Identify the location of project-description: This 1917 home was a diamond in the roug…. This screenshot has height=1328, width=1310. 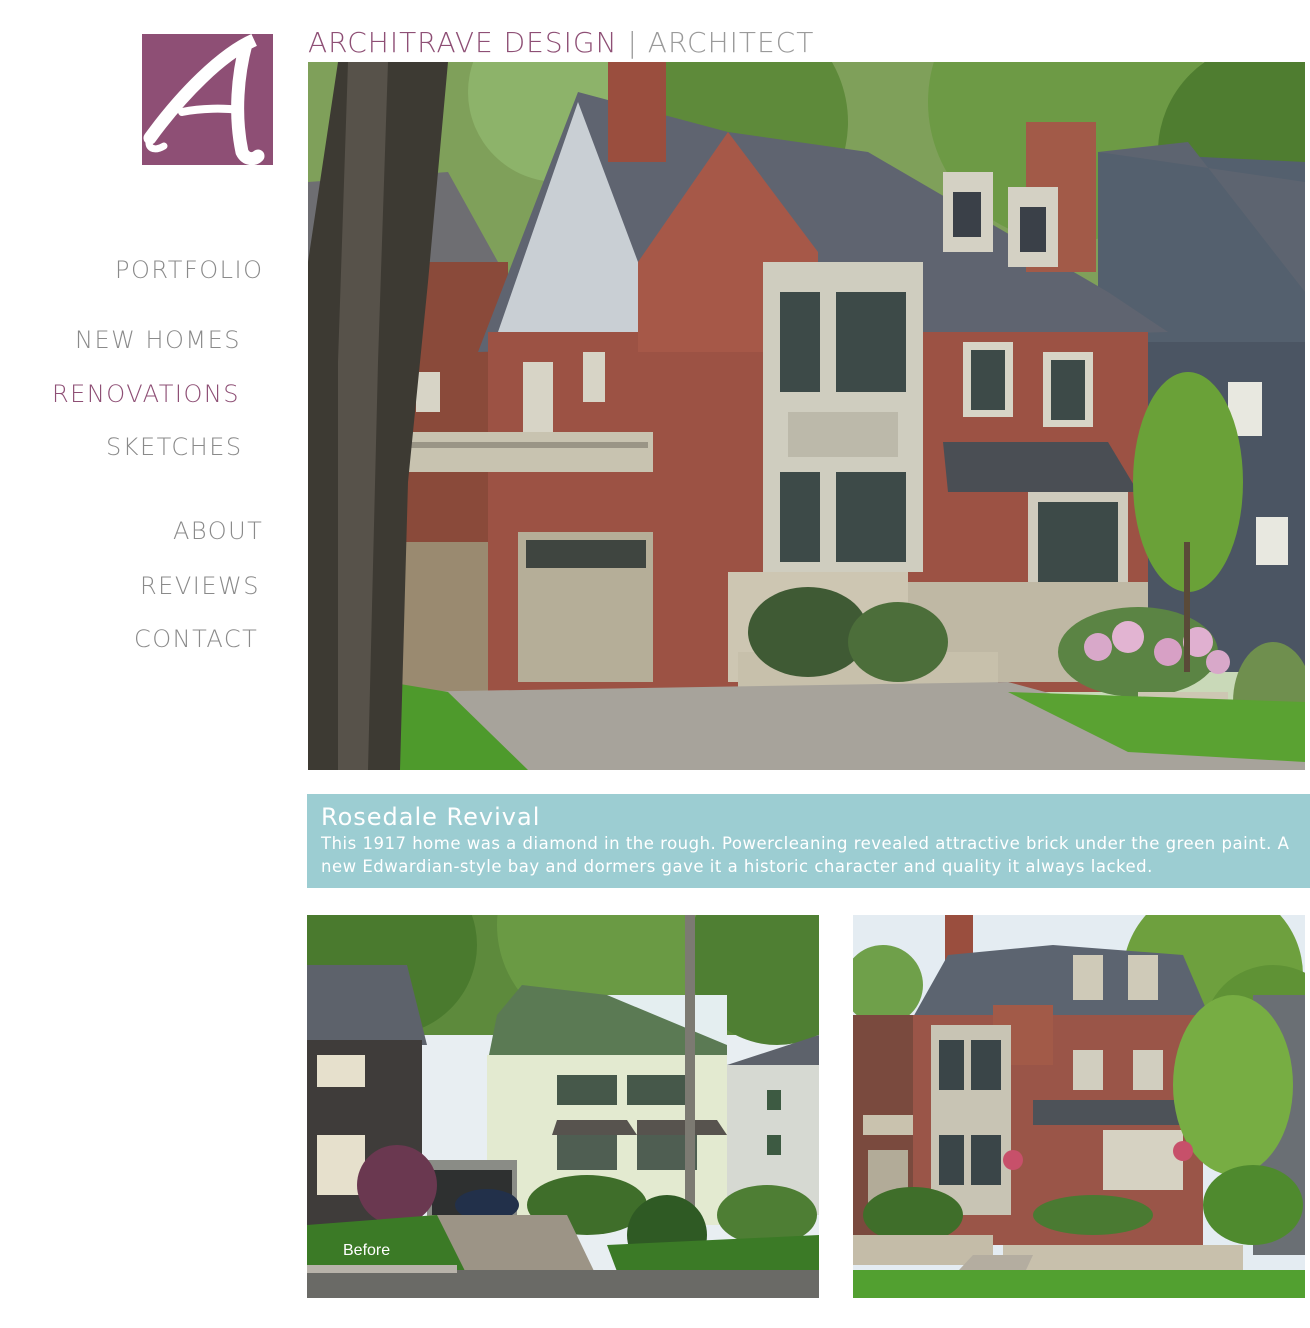
(805, 855).